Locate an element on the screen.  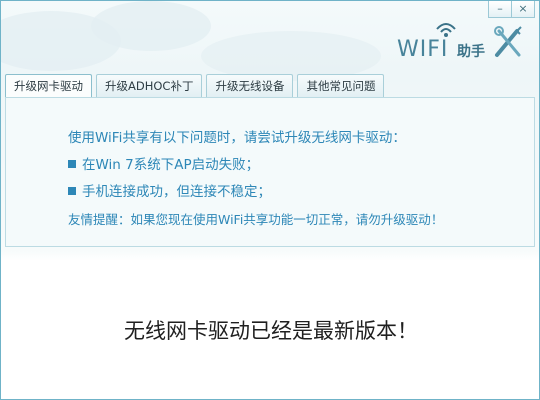
close-button: × is located at coordinates (523, 9).